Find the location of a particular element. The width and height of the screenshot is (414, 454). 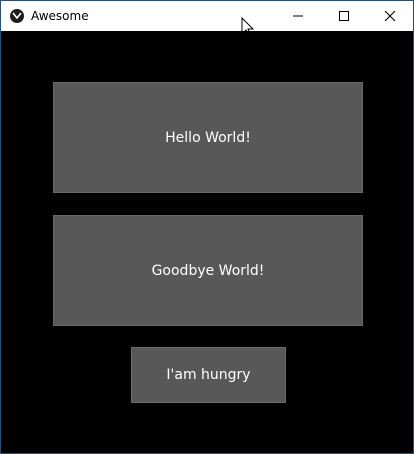

minimize-icon is located at coordinates (298, 16).